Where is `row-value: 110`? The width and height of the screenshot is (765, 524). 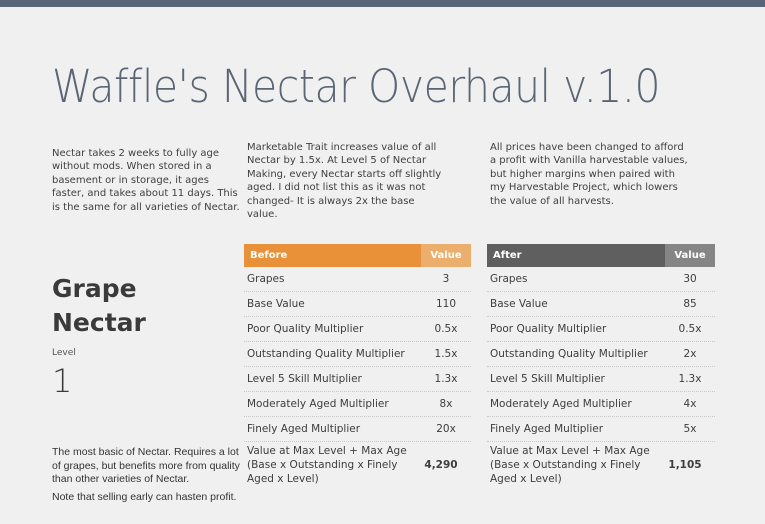
row-value: 110 is located at coordinates (446, 304).